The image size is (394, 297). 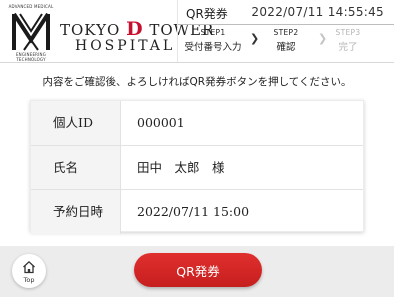 What do you see at coordinates (348, 40) in the screenshot?
I see `step-3: STEP3 完了` at bounding box center [348, 40].